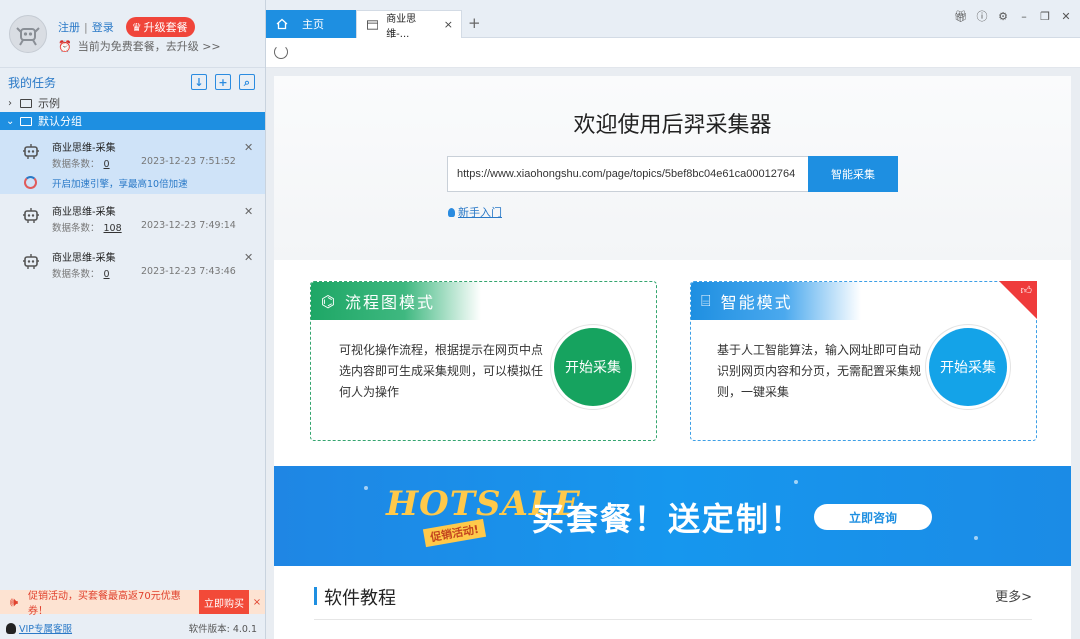 The image size is (1080, 639). Describe the element at coordinates (46, 629) in the screenshot. I see `vip-support-label: VIP专属客服` at that location.